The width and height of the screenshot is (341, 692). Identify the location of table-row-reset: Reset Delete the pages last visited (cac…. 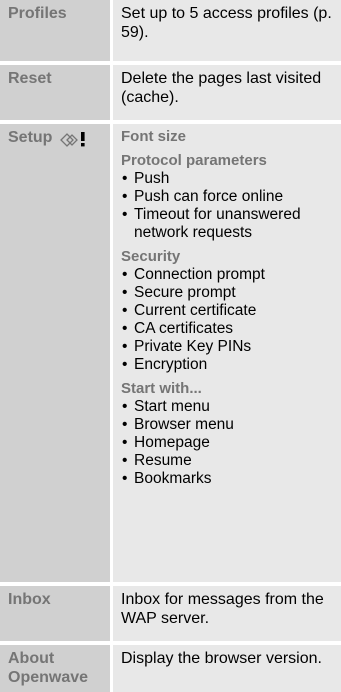
(170, 94).